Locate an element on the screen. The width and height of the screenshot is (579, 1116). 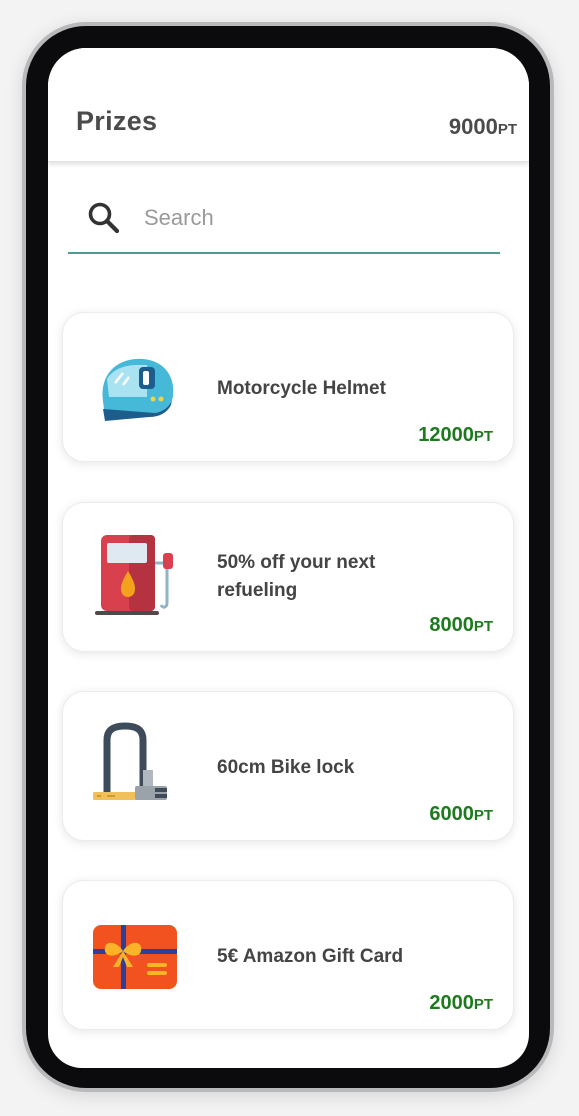
prize-name: 50% off your next refueling is located at coordinates (296, 576).